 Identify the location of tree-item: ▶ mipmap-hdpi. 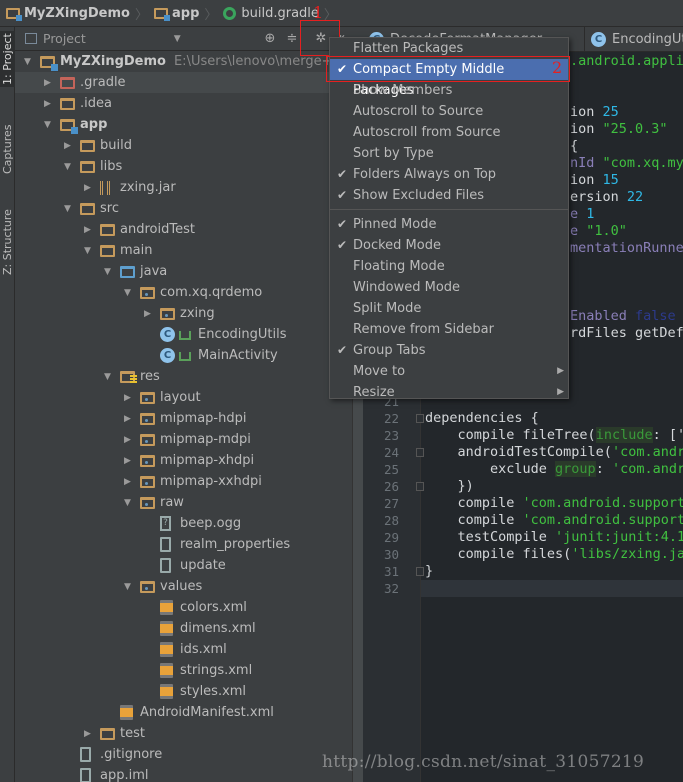
(183, 418).